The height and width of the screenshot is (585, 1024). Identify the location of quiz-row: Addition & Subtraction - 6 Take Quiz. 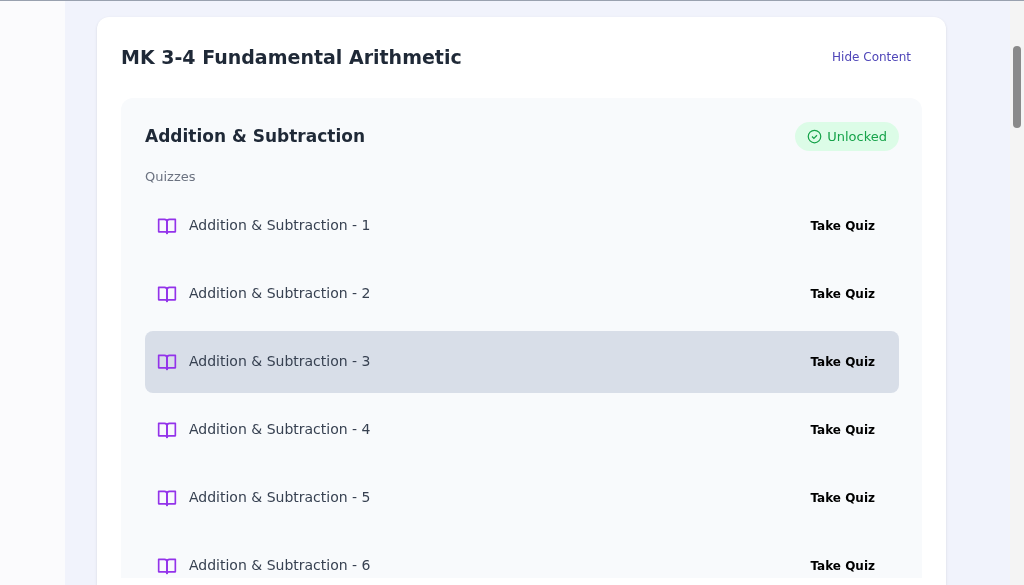
(522, 556).